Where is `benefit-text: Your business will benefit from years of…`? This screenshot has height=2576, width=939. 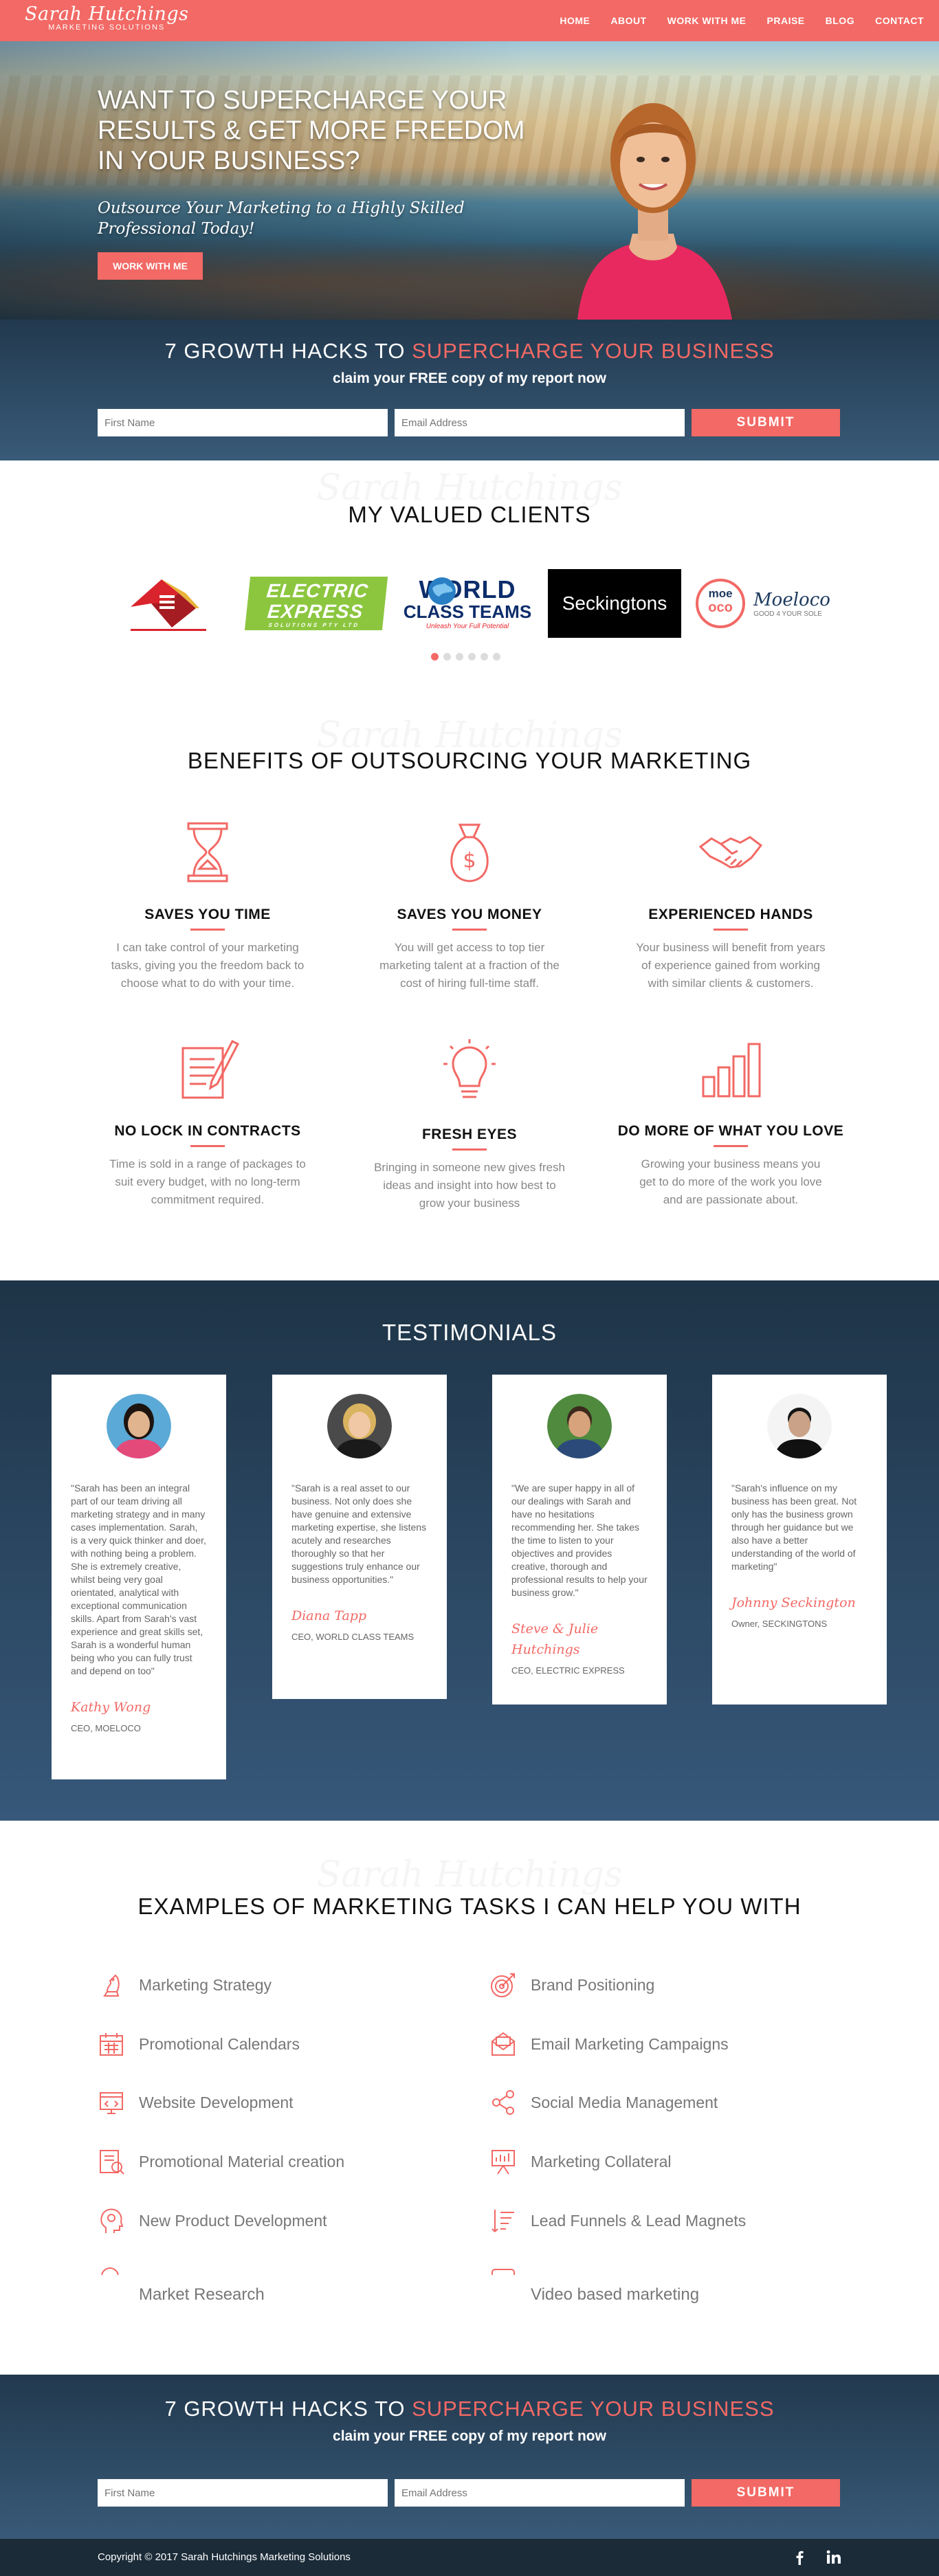
benefit-text: Your business will benefit from years of… is located at coordinates (731, 965).